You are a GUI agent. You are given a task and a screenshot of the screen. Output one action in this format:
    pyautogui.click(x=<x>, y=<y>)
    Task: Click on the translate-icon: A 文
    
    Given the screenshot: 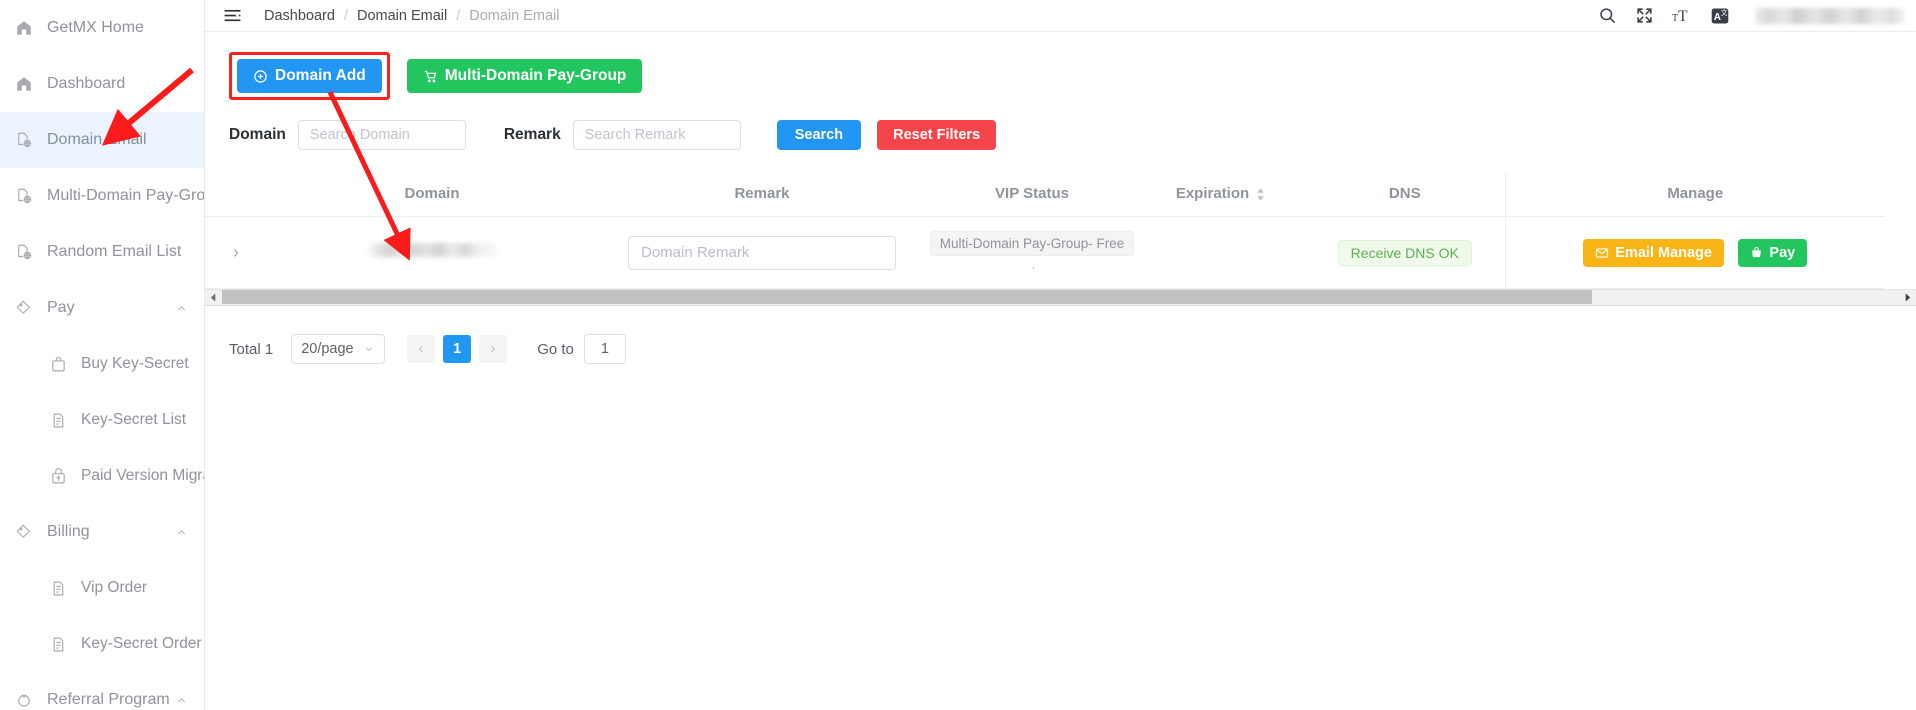 What is the action you would take?
    pyautogui.click(x=1720, y=16)
    